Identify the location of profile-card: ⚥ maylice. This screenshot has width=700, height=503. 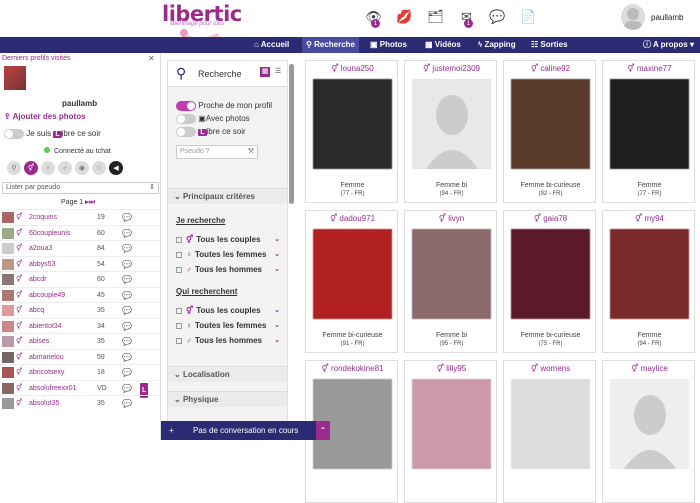
(648, 431).